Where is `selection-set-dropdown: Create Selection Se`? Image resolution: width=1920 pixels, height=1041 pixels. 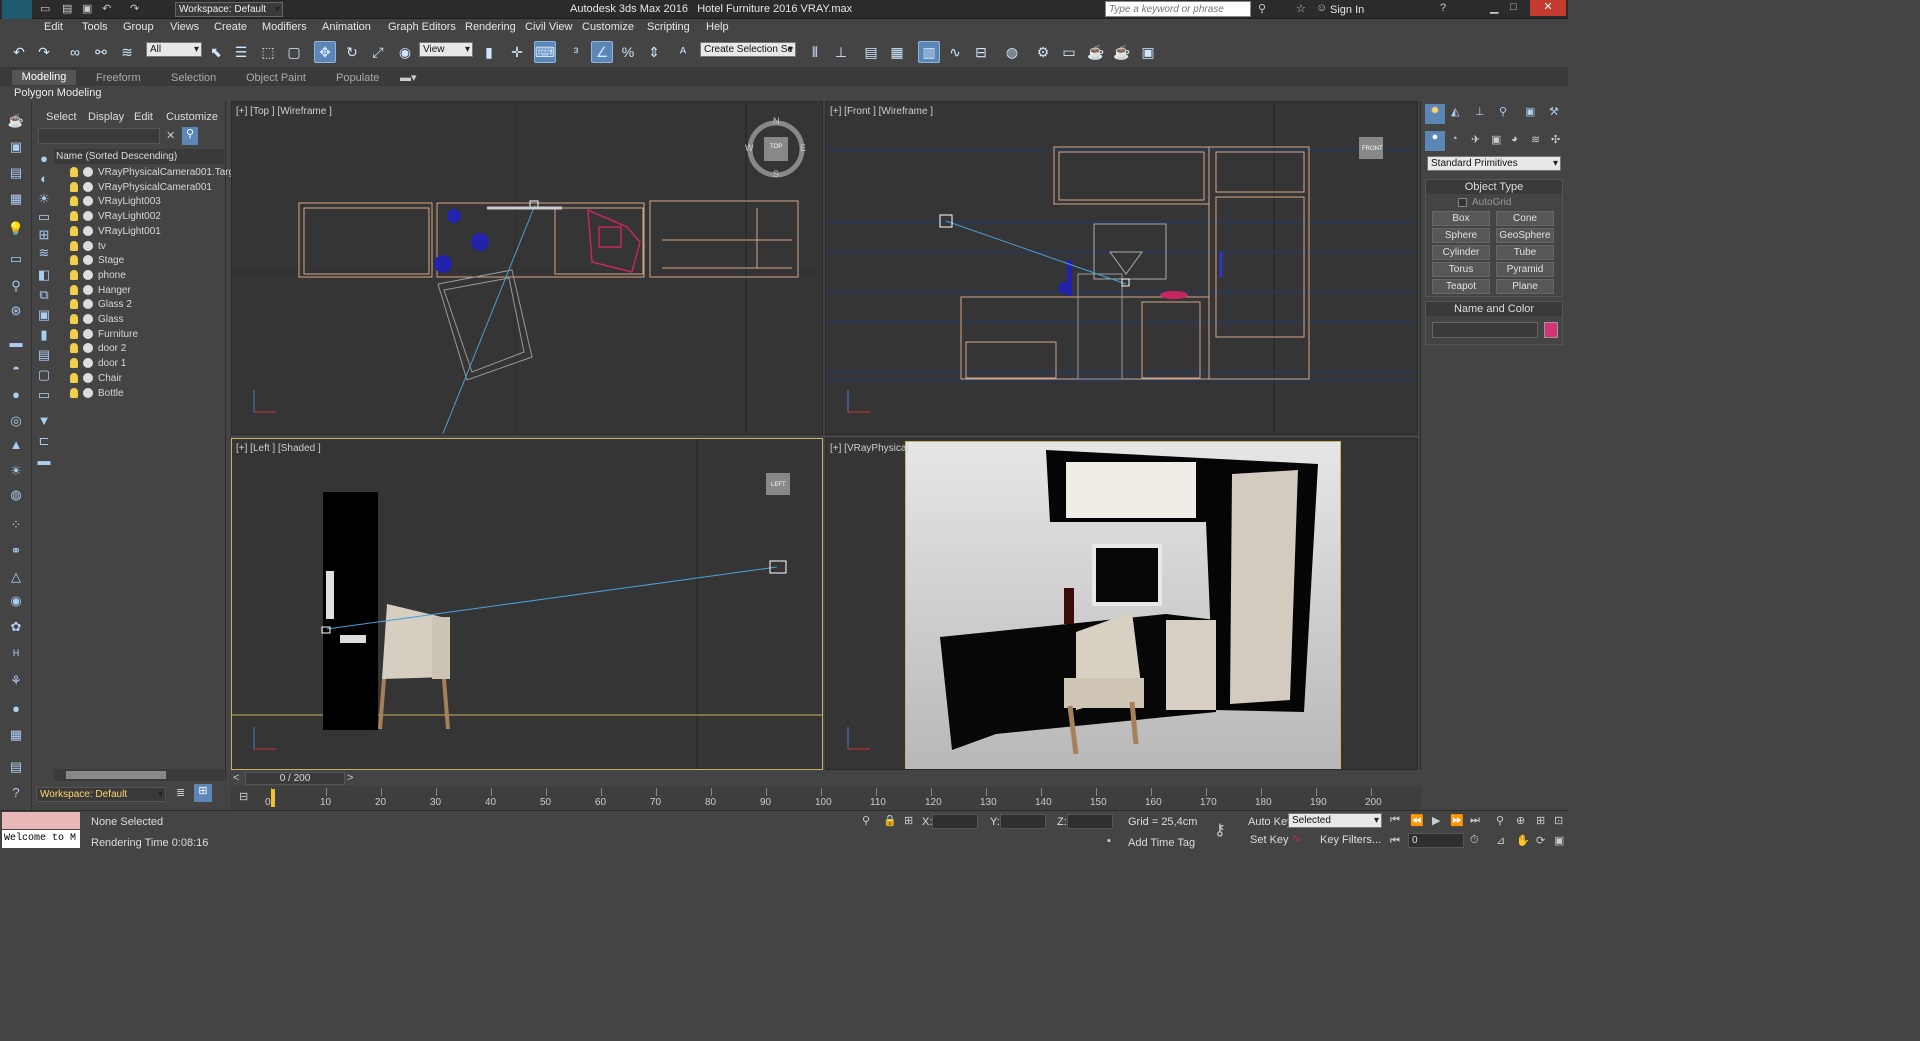 selection-set-dropdown: Create Selection Se is located at coordinates (748, 49).